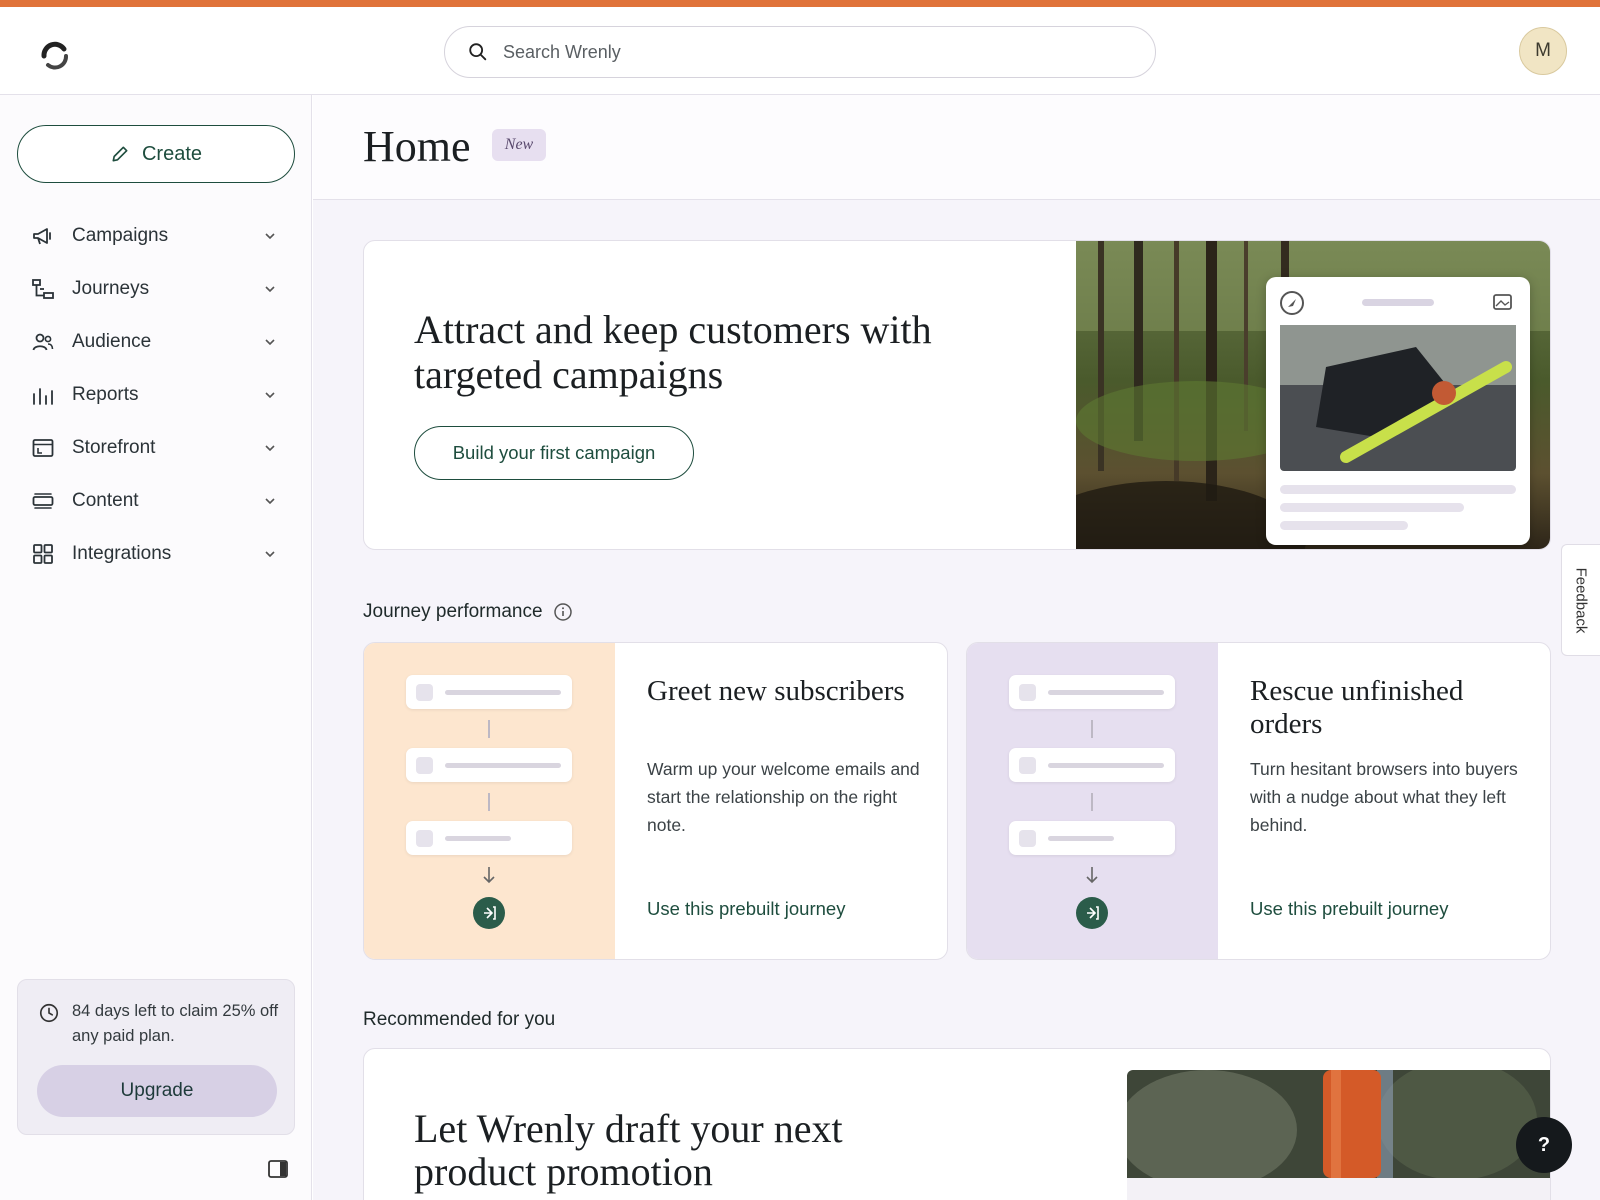 This screenshot has height=1200, width=1600. I want to click on campaign-preview-mockup, so click(1398, 411).